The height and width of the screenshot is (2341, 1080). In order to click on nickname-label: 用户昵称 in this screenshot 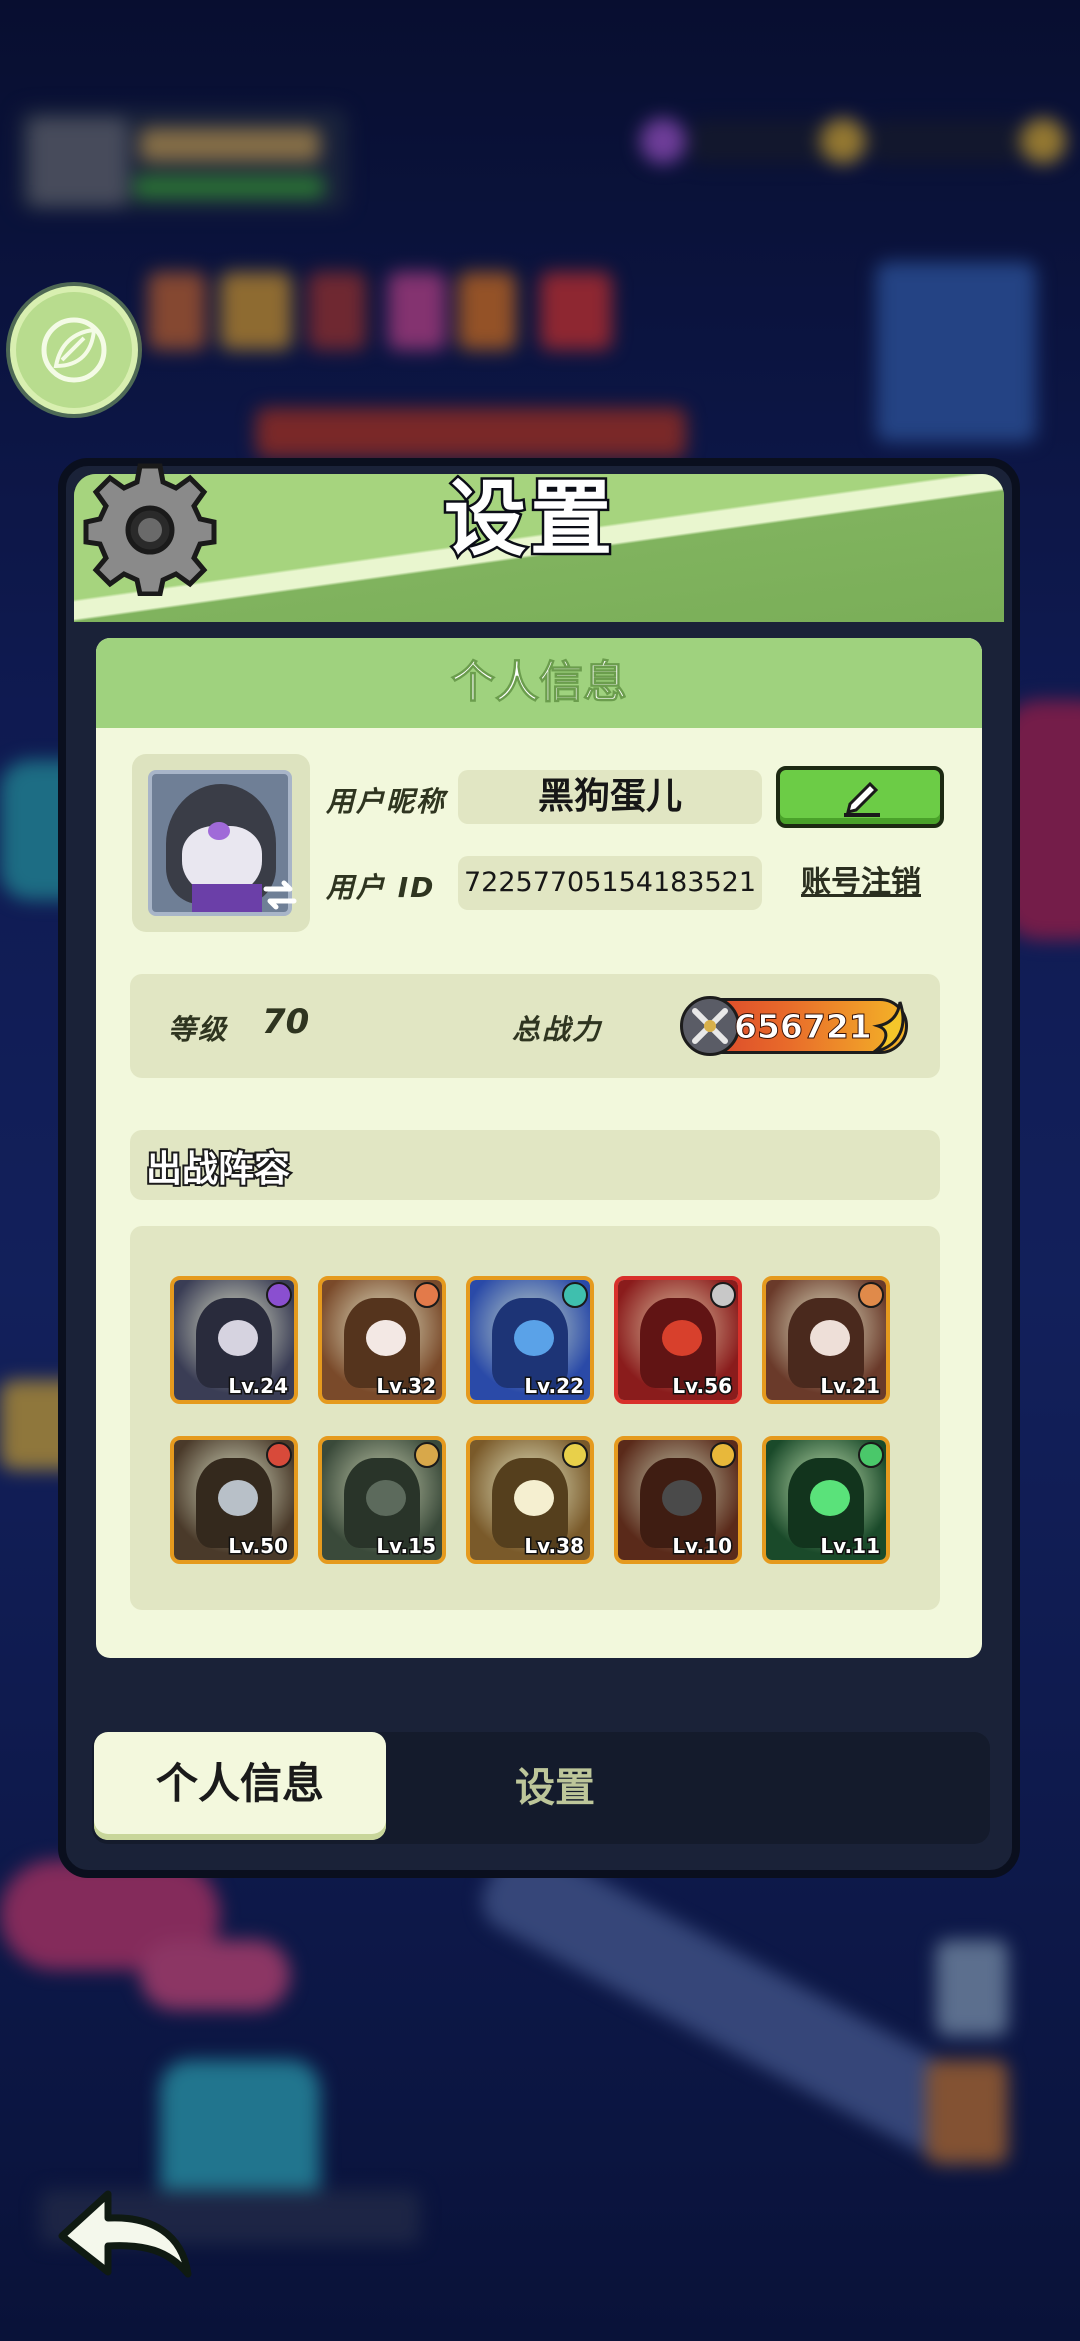, I will do `click(386, 801)`.